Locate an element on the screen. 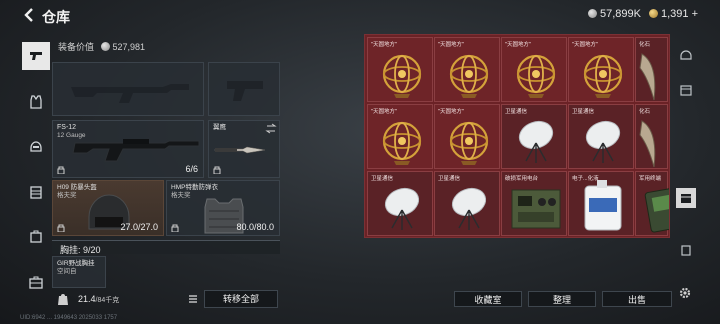 This screenshot has width=720, height=324. chest-icon is located at coordinates (686, 198).